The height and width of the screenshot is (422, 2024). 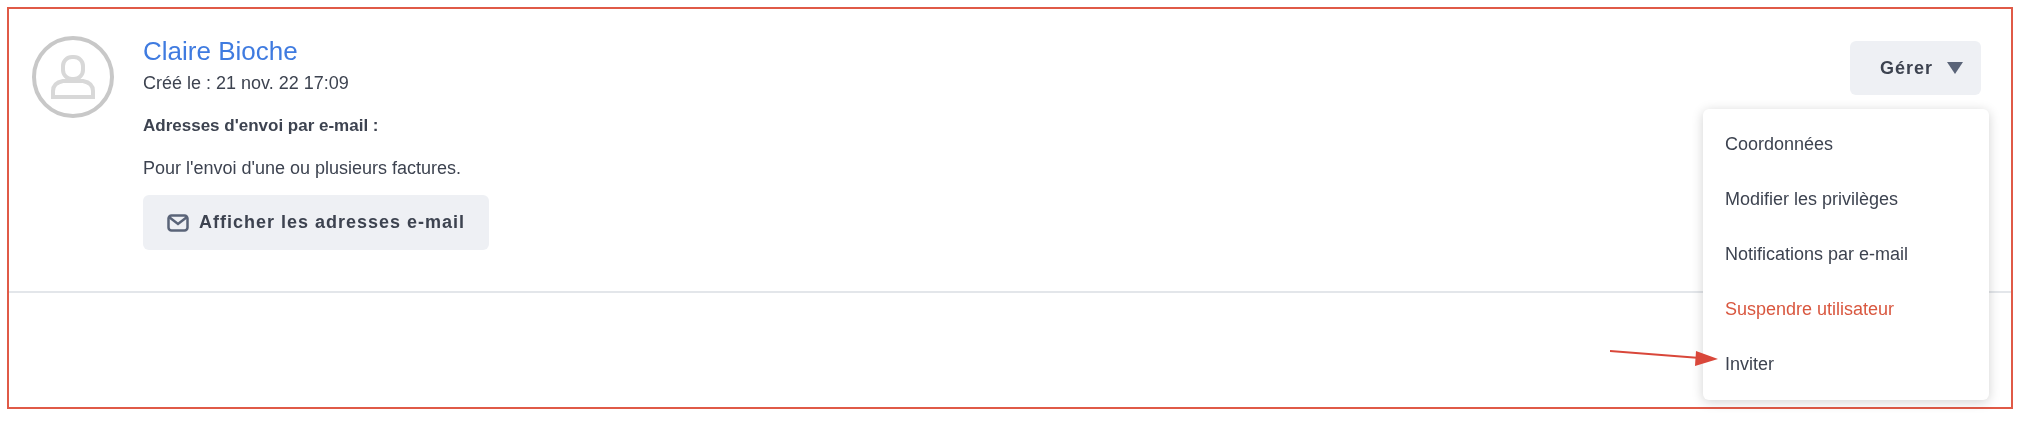 What do you see at coordinates (178, 222) in the screenshot?
I see `mail-icon` at bounding box center [178, 222].